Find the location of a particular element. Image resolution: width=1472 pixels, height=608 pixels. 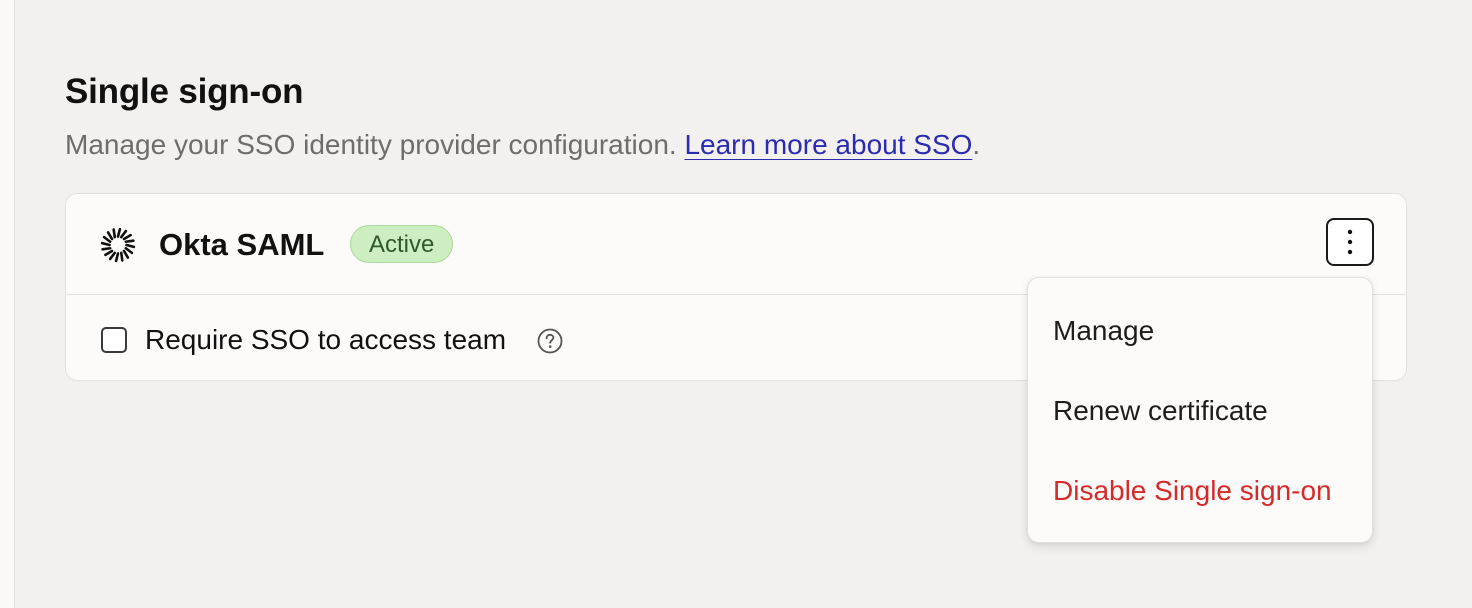

provider-name: Okta SAML is located at coordinates (242, 244).